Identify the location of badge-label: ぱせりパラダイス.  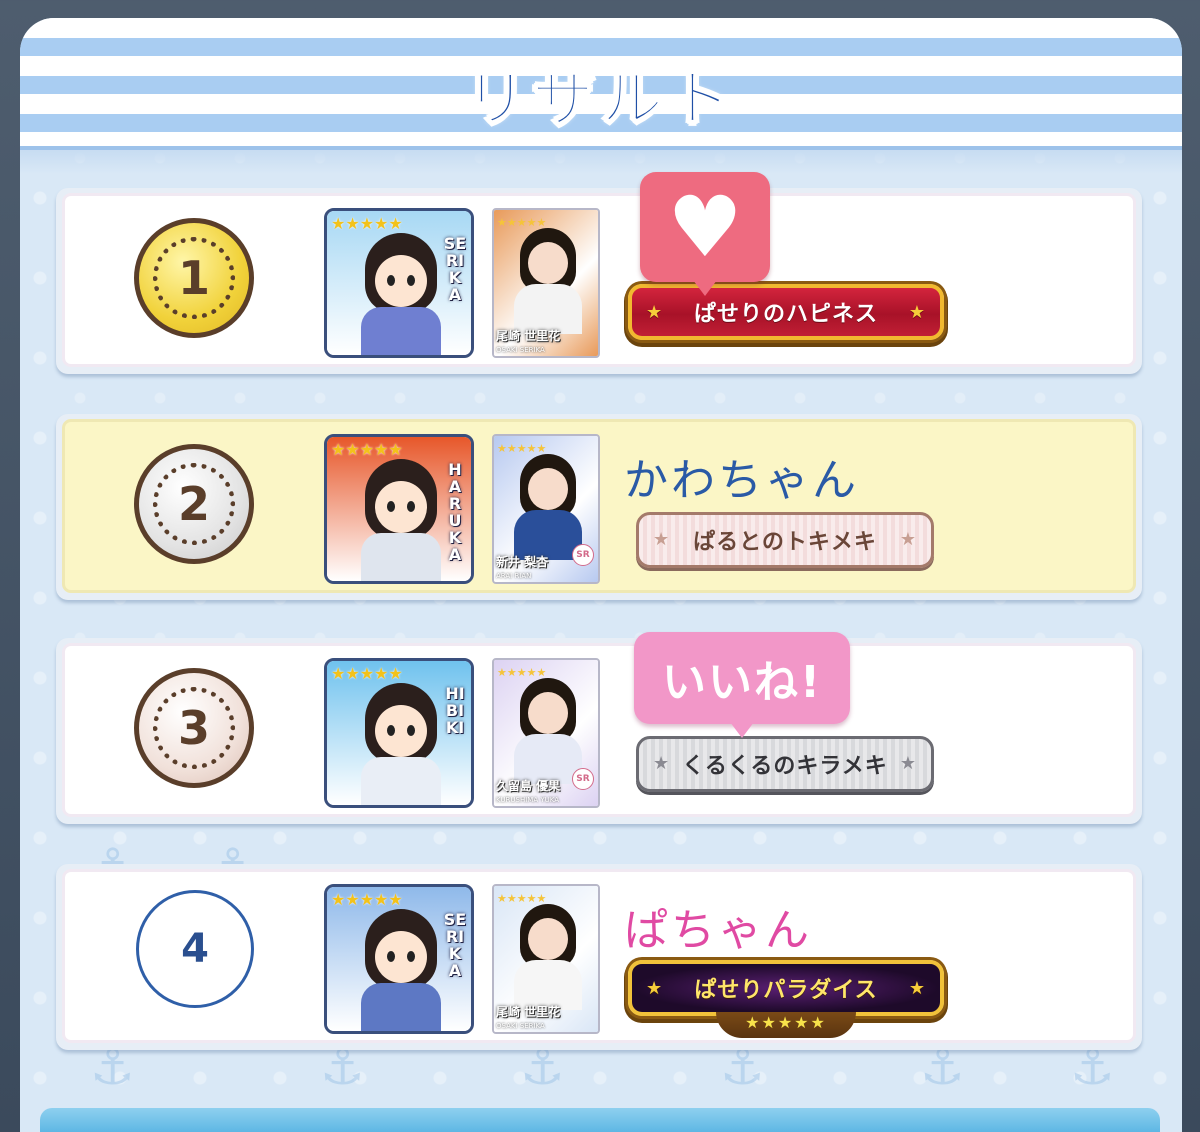
(786, 990).